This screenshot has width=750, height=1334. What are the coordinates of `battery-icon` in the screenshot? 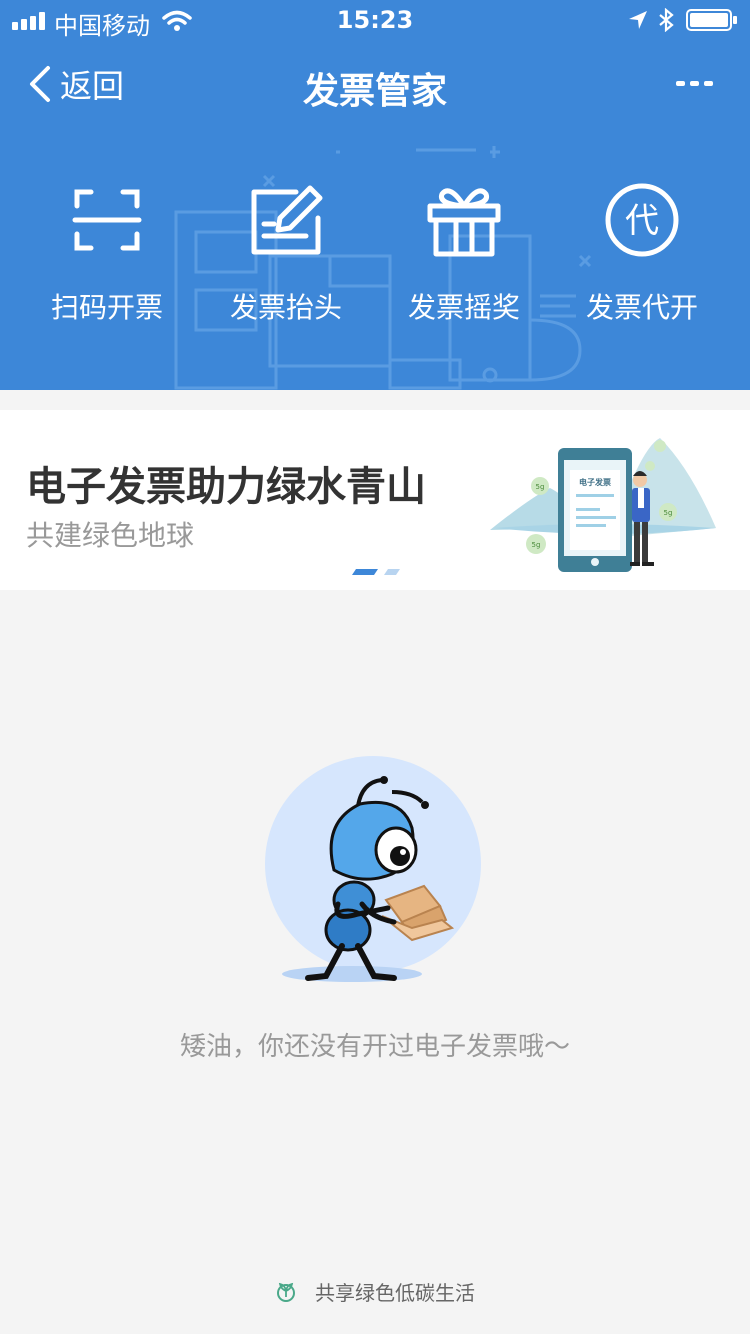 It's located at (711, 20).